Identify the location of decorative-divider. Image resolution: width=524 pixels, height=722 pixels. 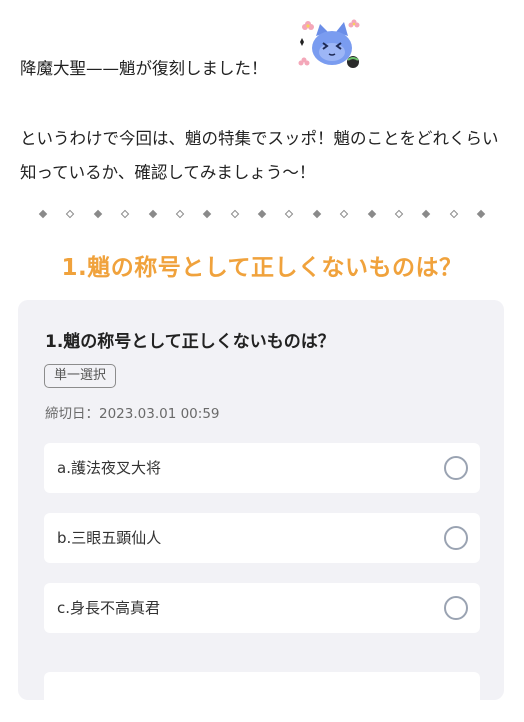
(262, 214).